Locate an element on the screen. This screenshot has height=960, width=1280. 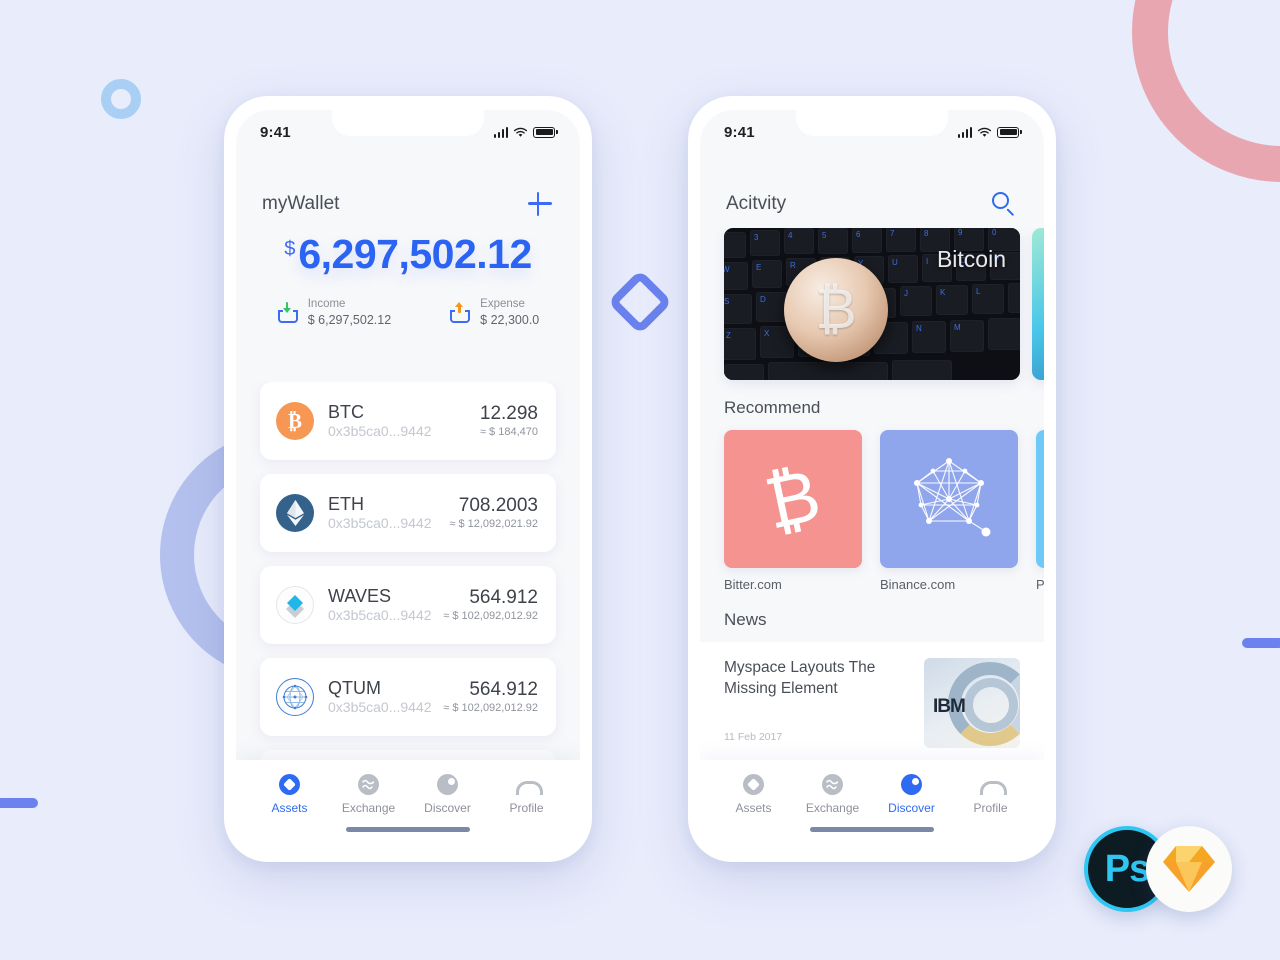
exchange-icon is located at coordinates (368, 784).